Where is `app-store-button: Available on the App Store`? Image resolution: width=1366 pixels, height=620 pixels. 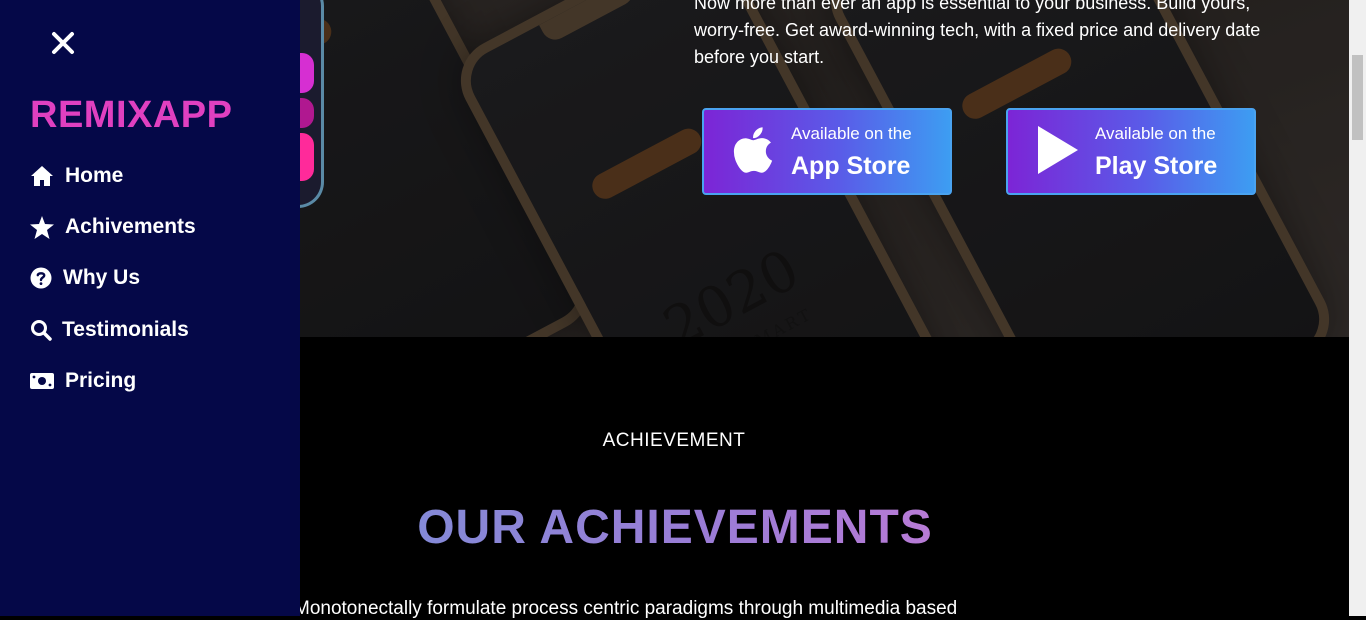 app-store-button: Available on the App Store is located at coordinates (827, 151).